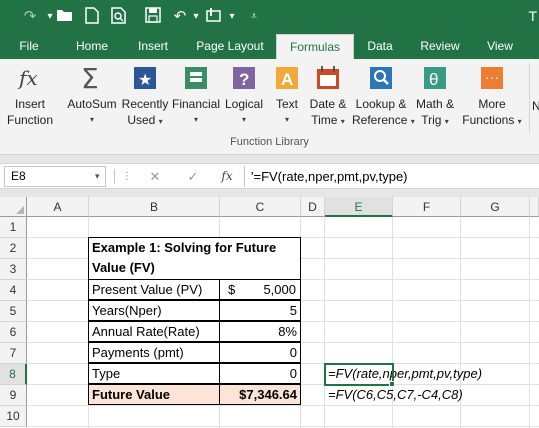 Image resolution: width=539 pixels, height=428 pixels. What do you see at coordinates (13, 311) in the screenshot?
I see `row-header-5: 5` at bounding box center [13, 311].